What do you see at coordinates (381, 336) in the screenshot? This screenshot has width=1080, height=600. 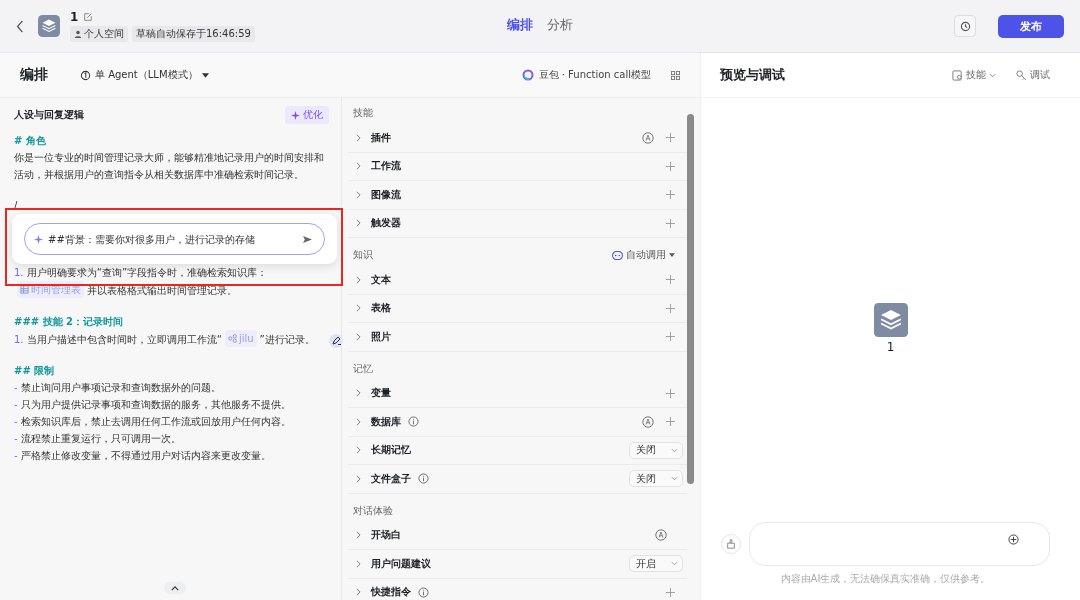 I see `row-label: 照片` at bounding box center [381, 336].